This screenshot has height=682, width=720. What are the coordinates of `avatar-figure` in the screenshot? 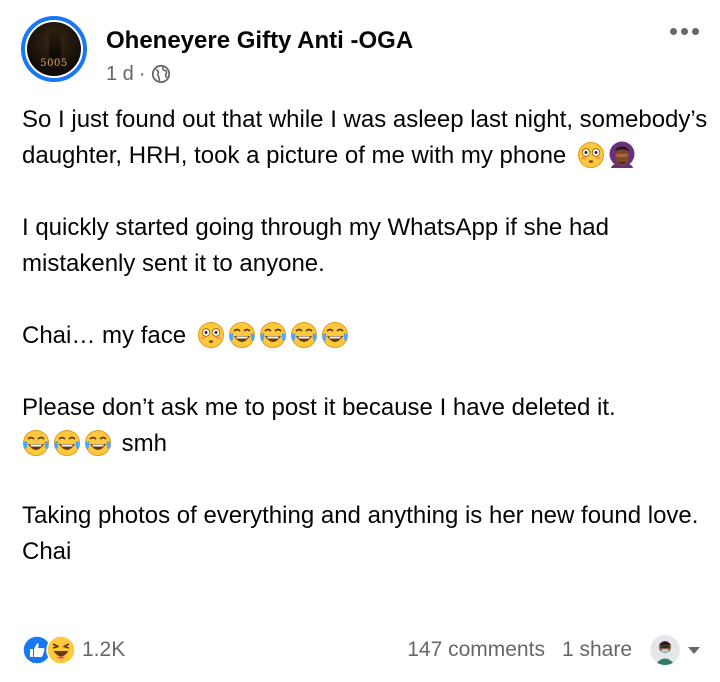 It's located at (55, 44).